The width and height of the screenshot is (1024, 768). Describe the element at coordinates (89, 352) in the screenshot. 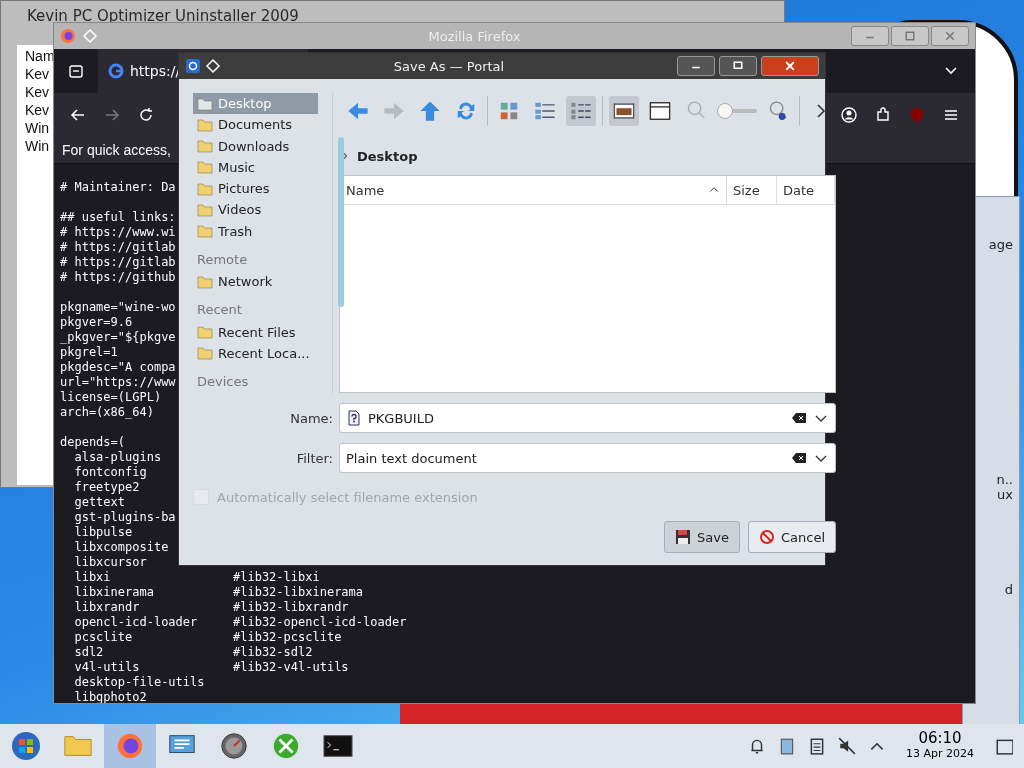

I see `code-line: pkgrel=1` at that location.